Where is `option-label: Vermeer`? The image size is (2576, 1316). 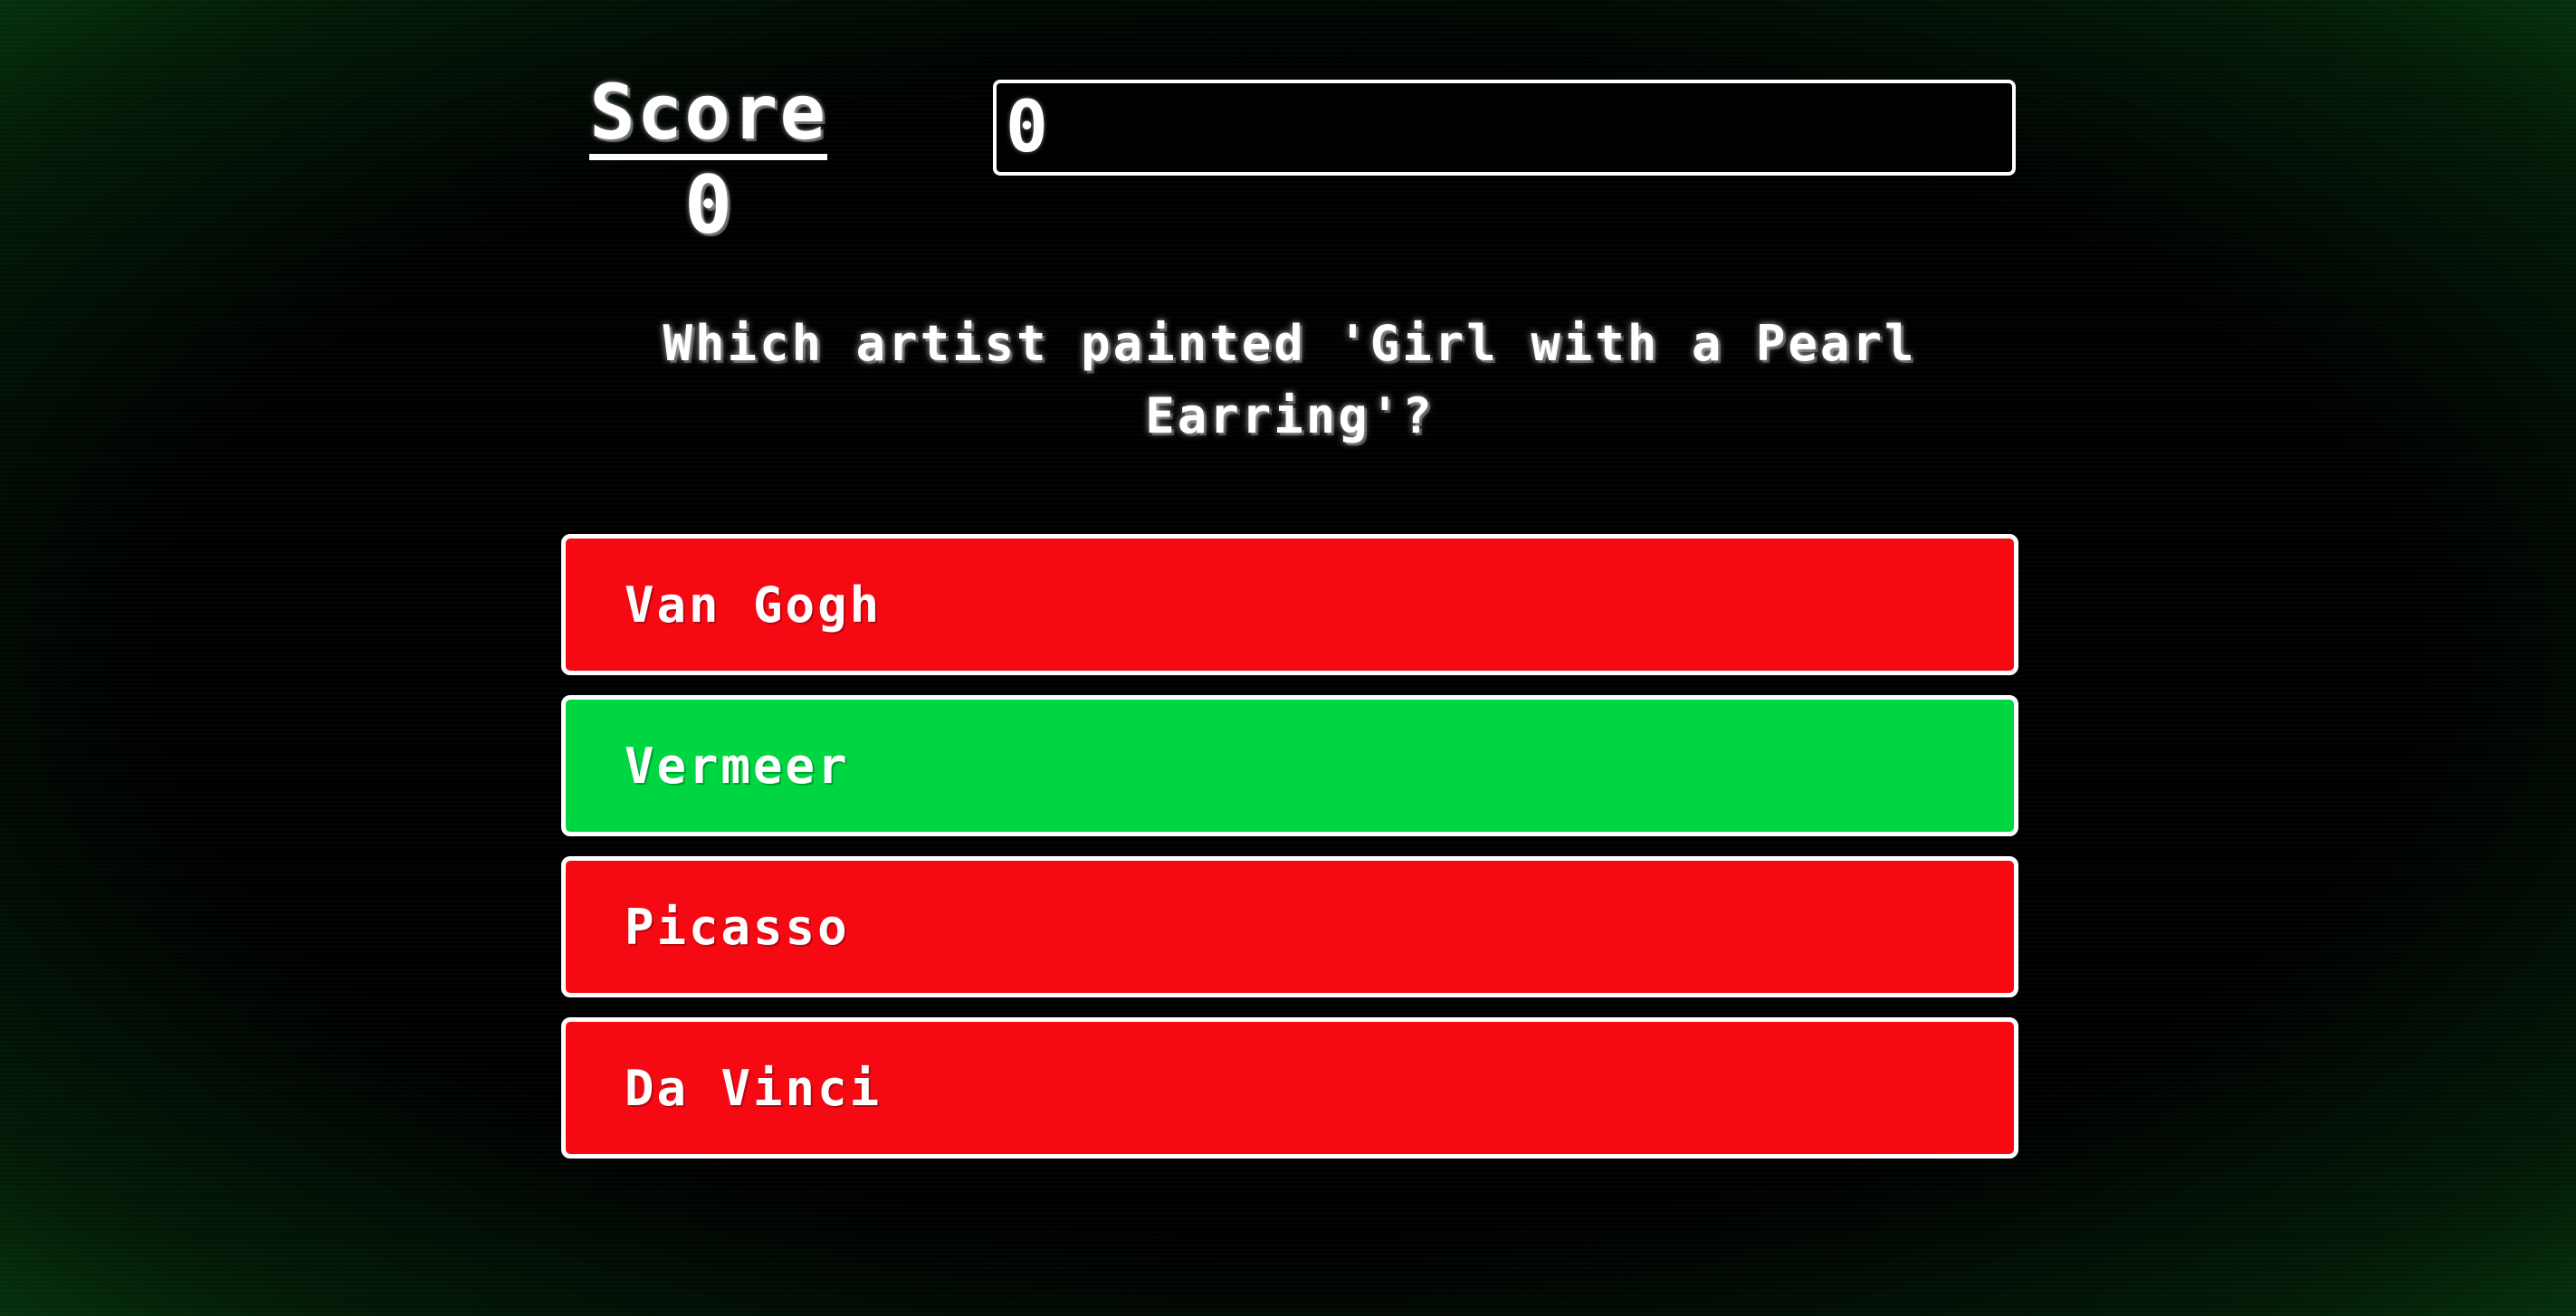 option-label: Vermeer is located at coordinates (738, 766).